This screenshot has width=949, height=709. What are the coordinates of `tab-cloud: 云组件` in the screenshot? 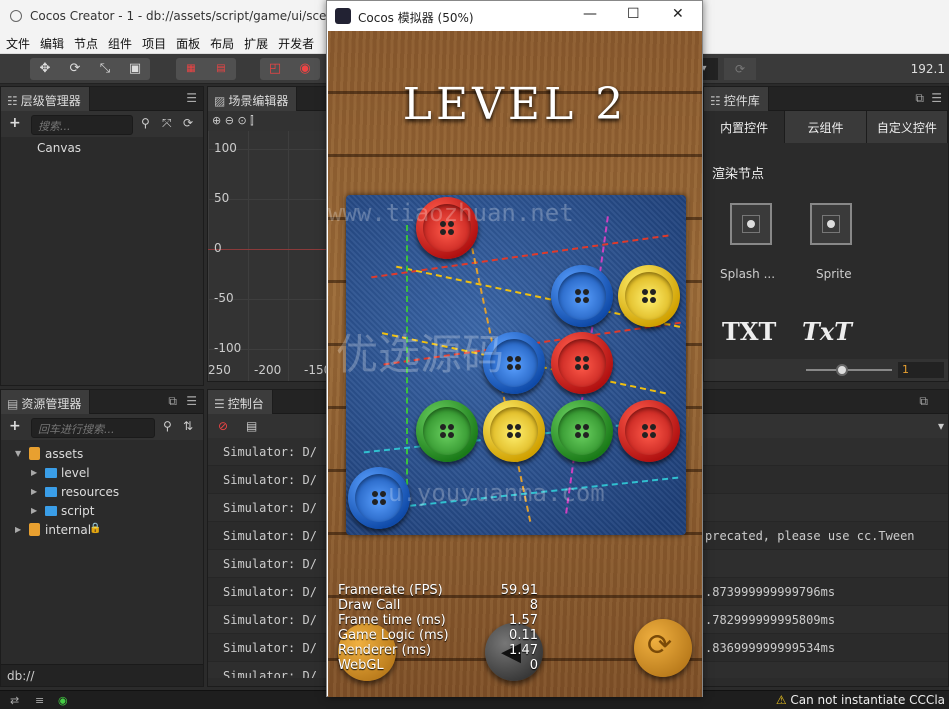 It's located at (826, 127).